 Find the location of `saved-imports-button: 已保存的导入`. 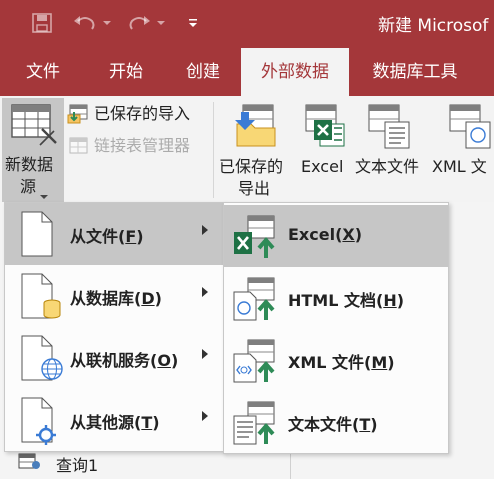

saved-imports-button: 已保存的导入 is located at coordinates (137, 114).